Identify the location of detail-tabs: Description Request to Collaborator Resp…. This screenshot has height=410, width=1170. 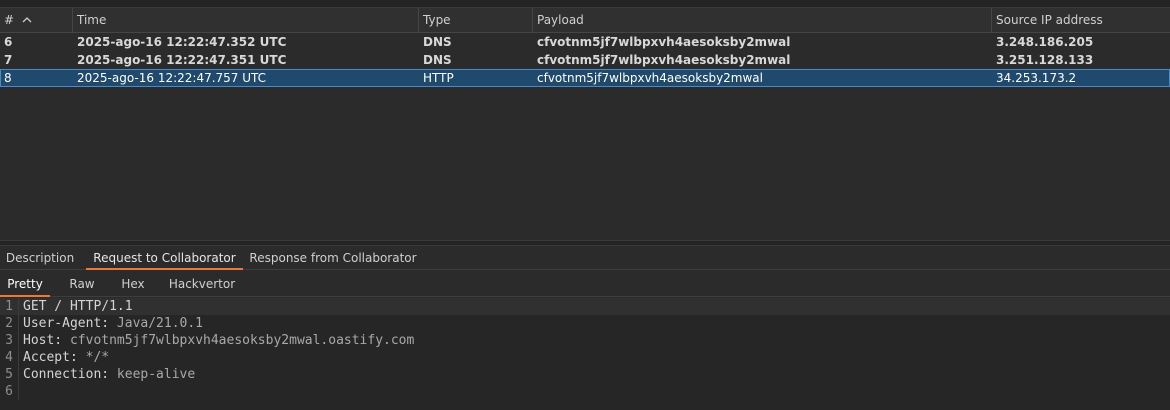
(585, 258).